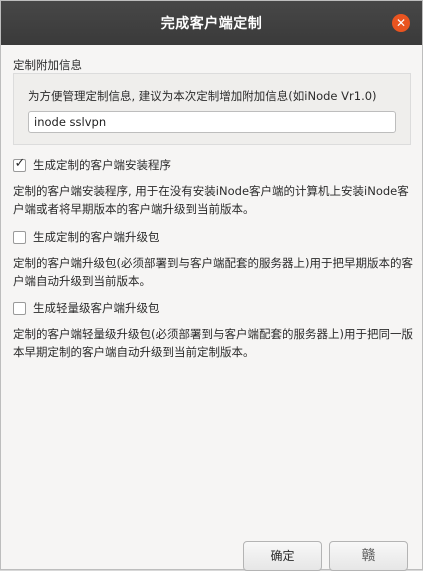 The image size is (423, 571). I want to click on title-bar: 完成客户端定制 ✕, so click(211, 23).